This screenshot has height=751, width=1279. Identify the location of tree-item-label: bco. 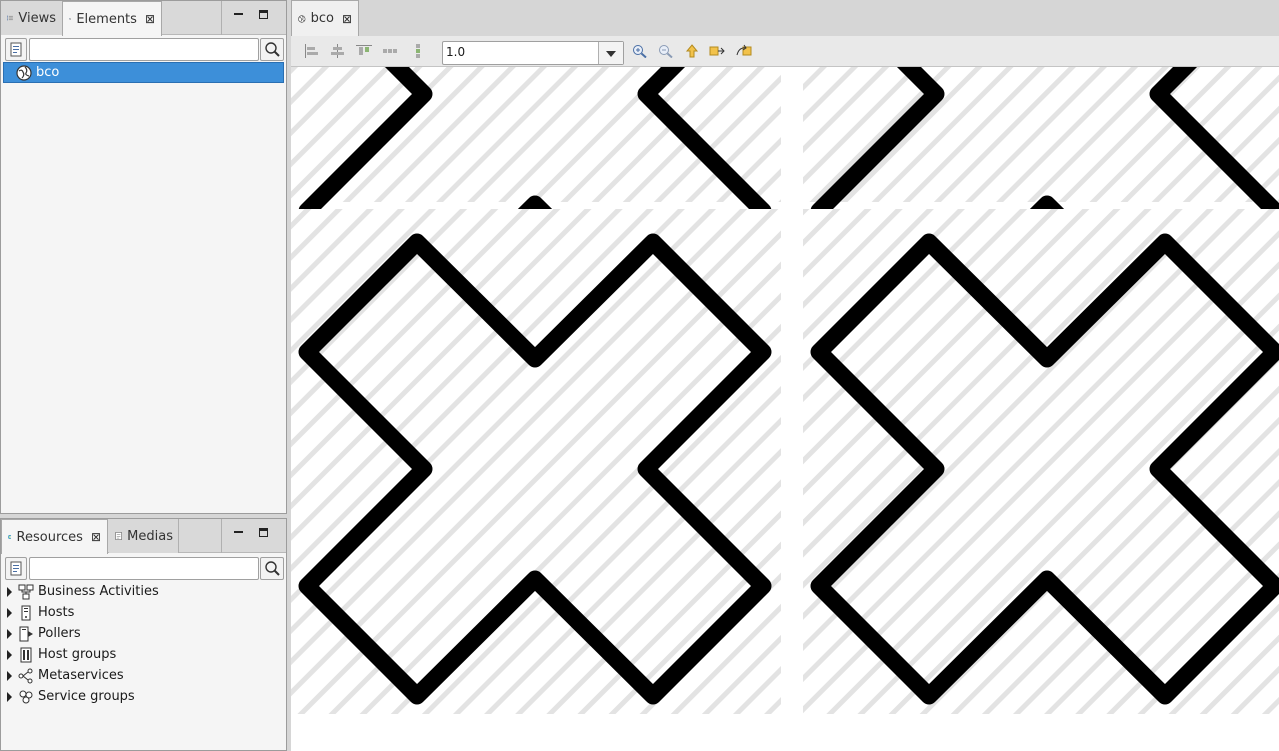
(48, 72).